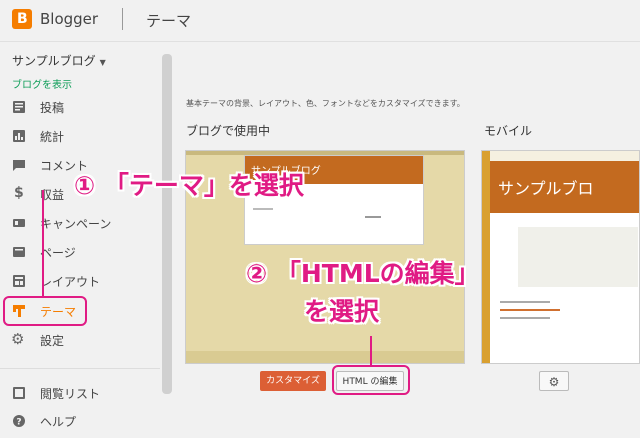 The width and height of the screenshot is (640, 438). I want to click on brand-name: Blogger, so click(69, 19).